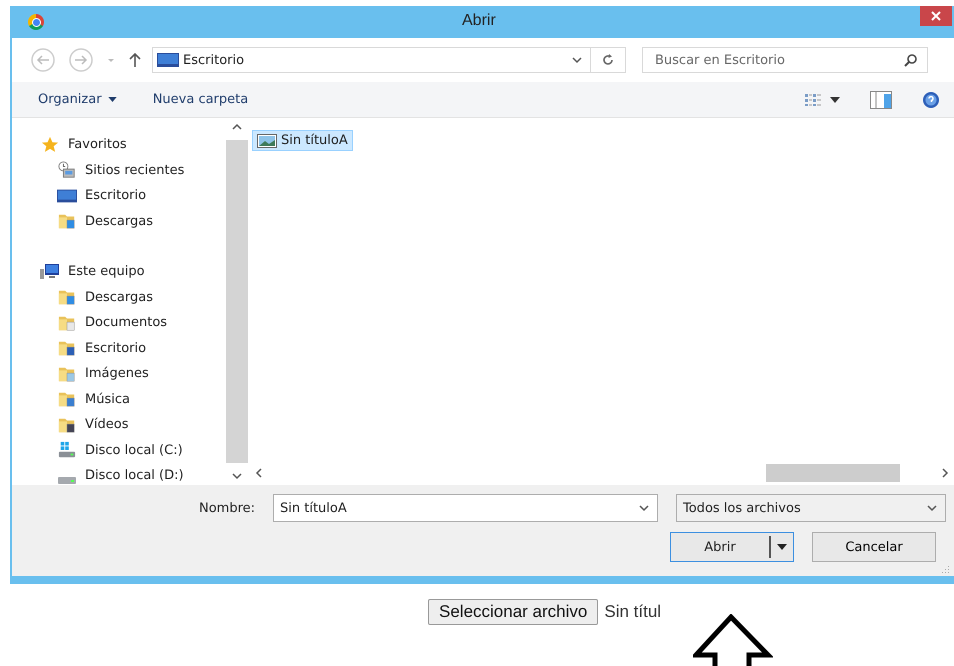 Image resolution: width=954 pixels, height=666 pixels. What do you see at coordinates (633, 612) in the screenshot?
I see `chosen-file-name: Sin títul` at bounding box center [633, 612].